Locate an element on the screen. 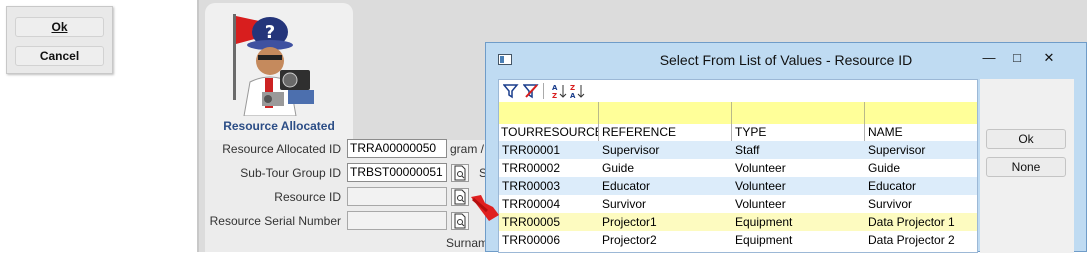 This screenshot has width=1087, height=253. table-row: TRR00002 Guide Volunteer Guide is located at coordinates (738, 168).